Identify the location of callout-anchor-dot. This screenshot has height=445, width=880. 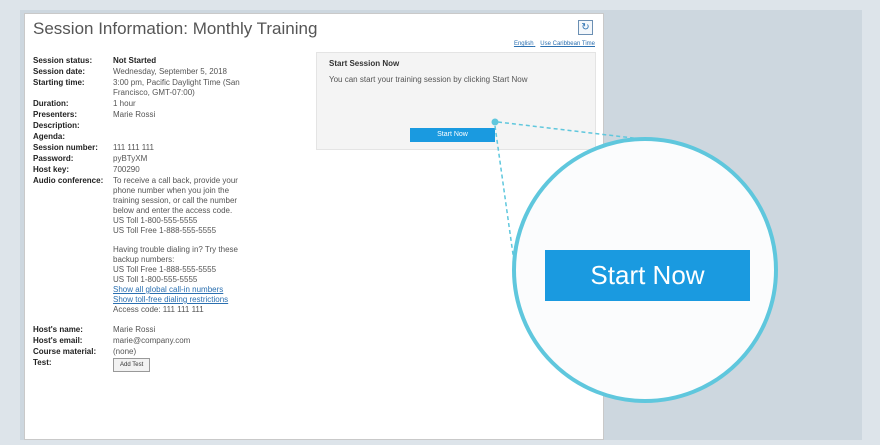
(495, 122).